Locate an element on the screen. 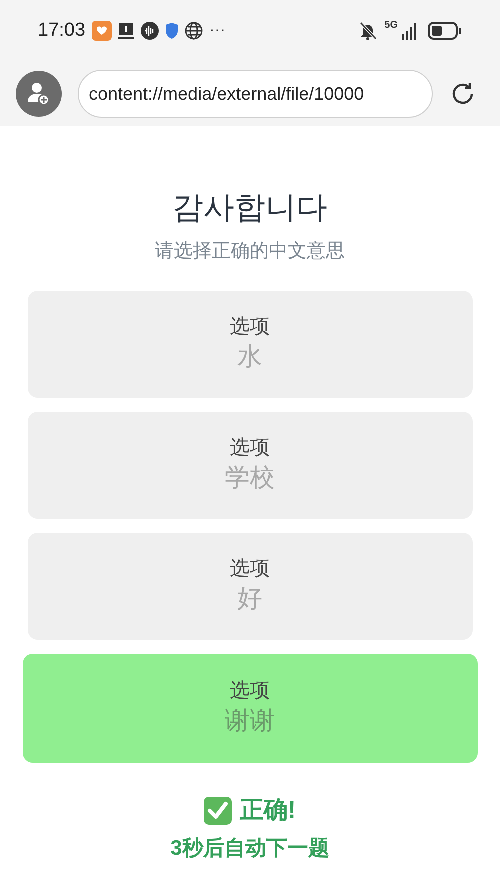 This screenshot has height=885, width=500. profile-add-icon is located at coordinates (39, 94).